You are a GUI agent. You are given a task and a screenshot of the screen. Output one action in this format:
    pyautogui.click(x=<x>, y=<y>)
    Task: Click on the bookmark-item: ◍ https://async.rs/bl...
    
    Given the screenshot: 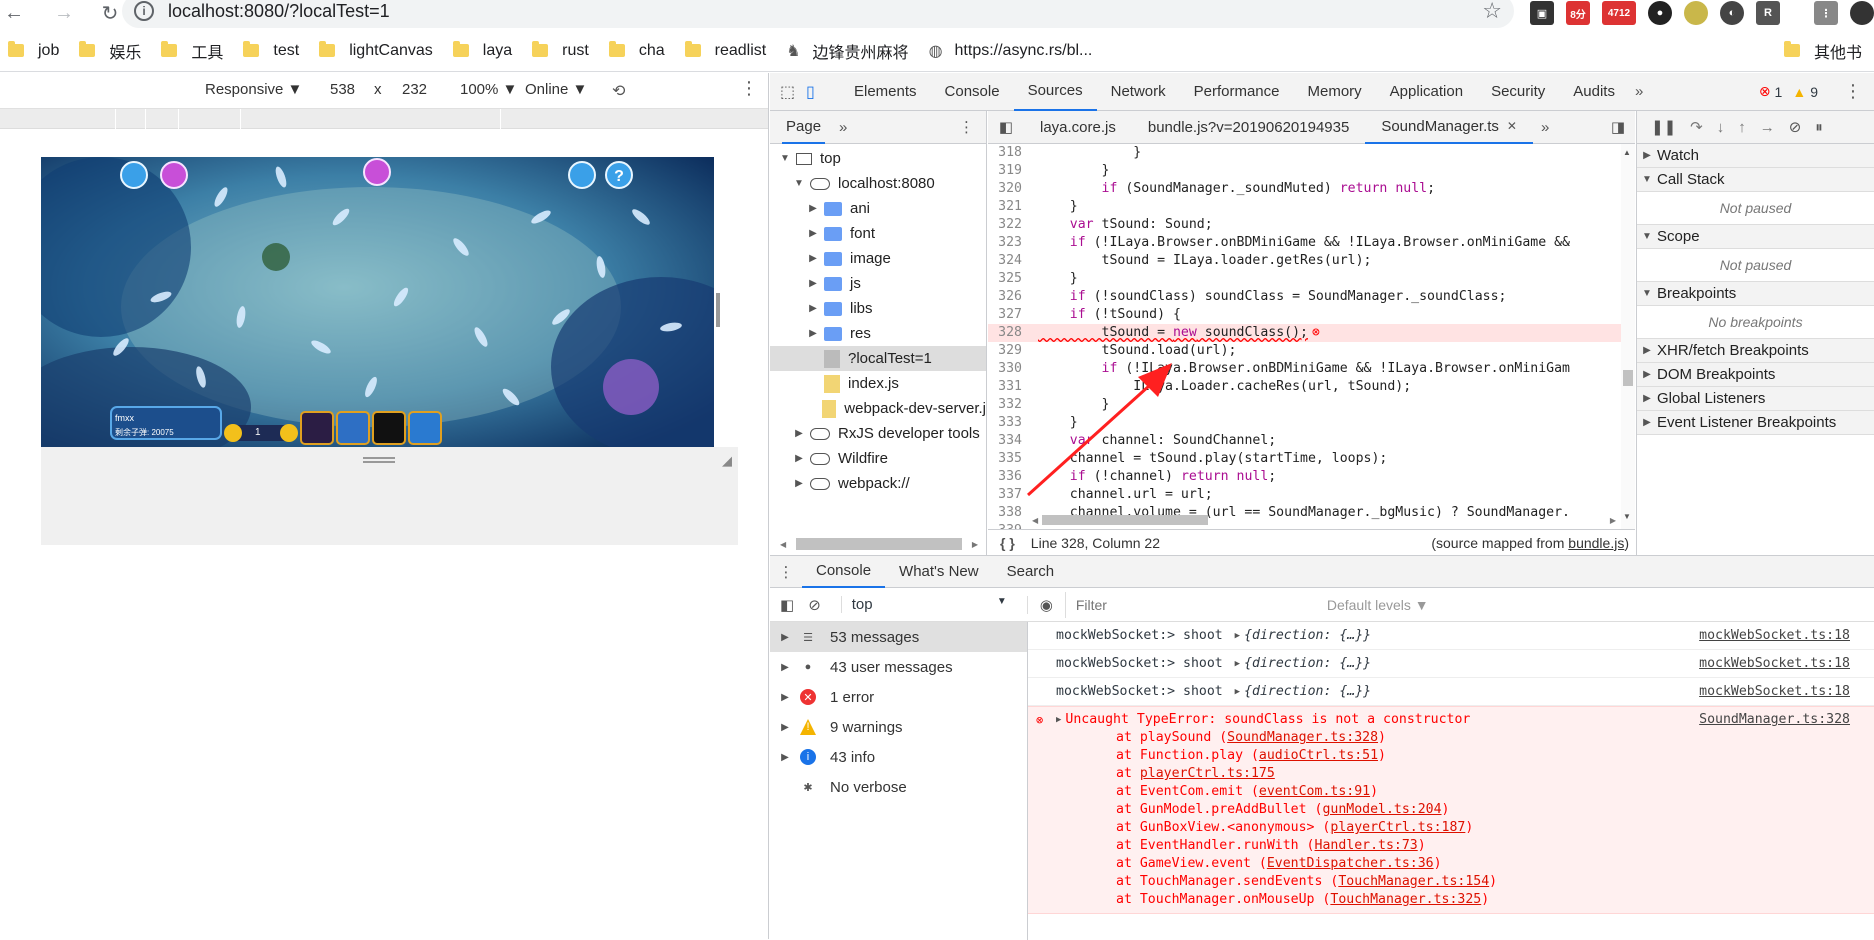 What is the action you would take?
    pyautogui.click(x=1013, y=51)
    